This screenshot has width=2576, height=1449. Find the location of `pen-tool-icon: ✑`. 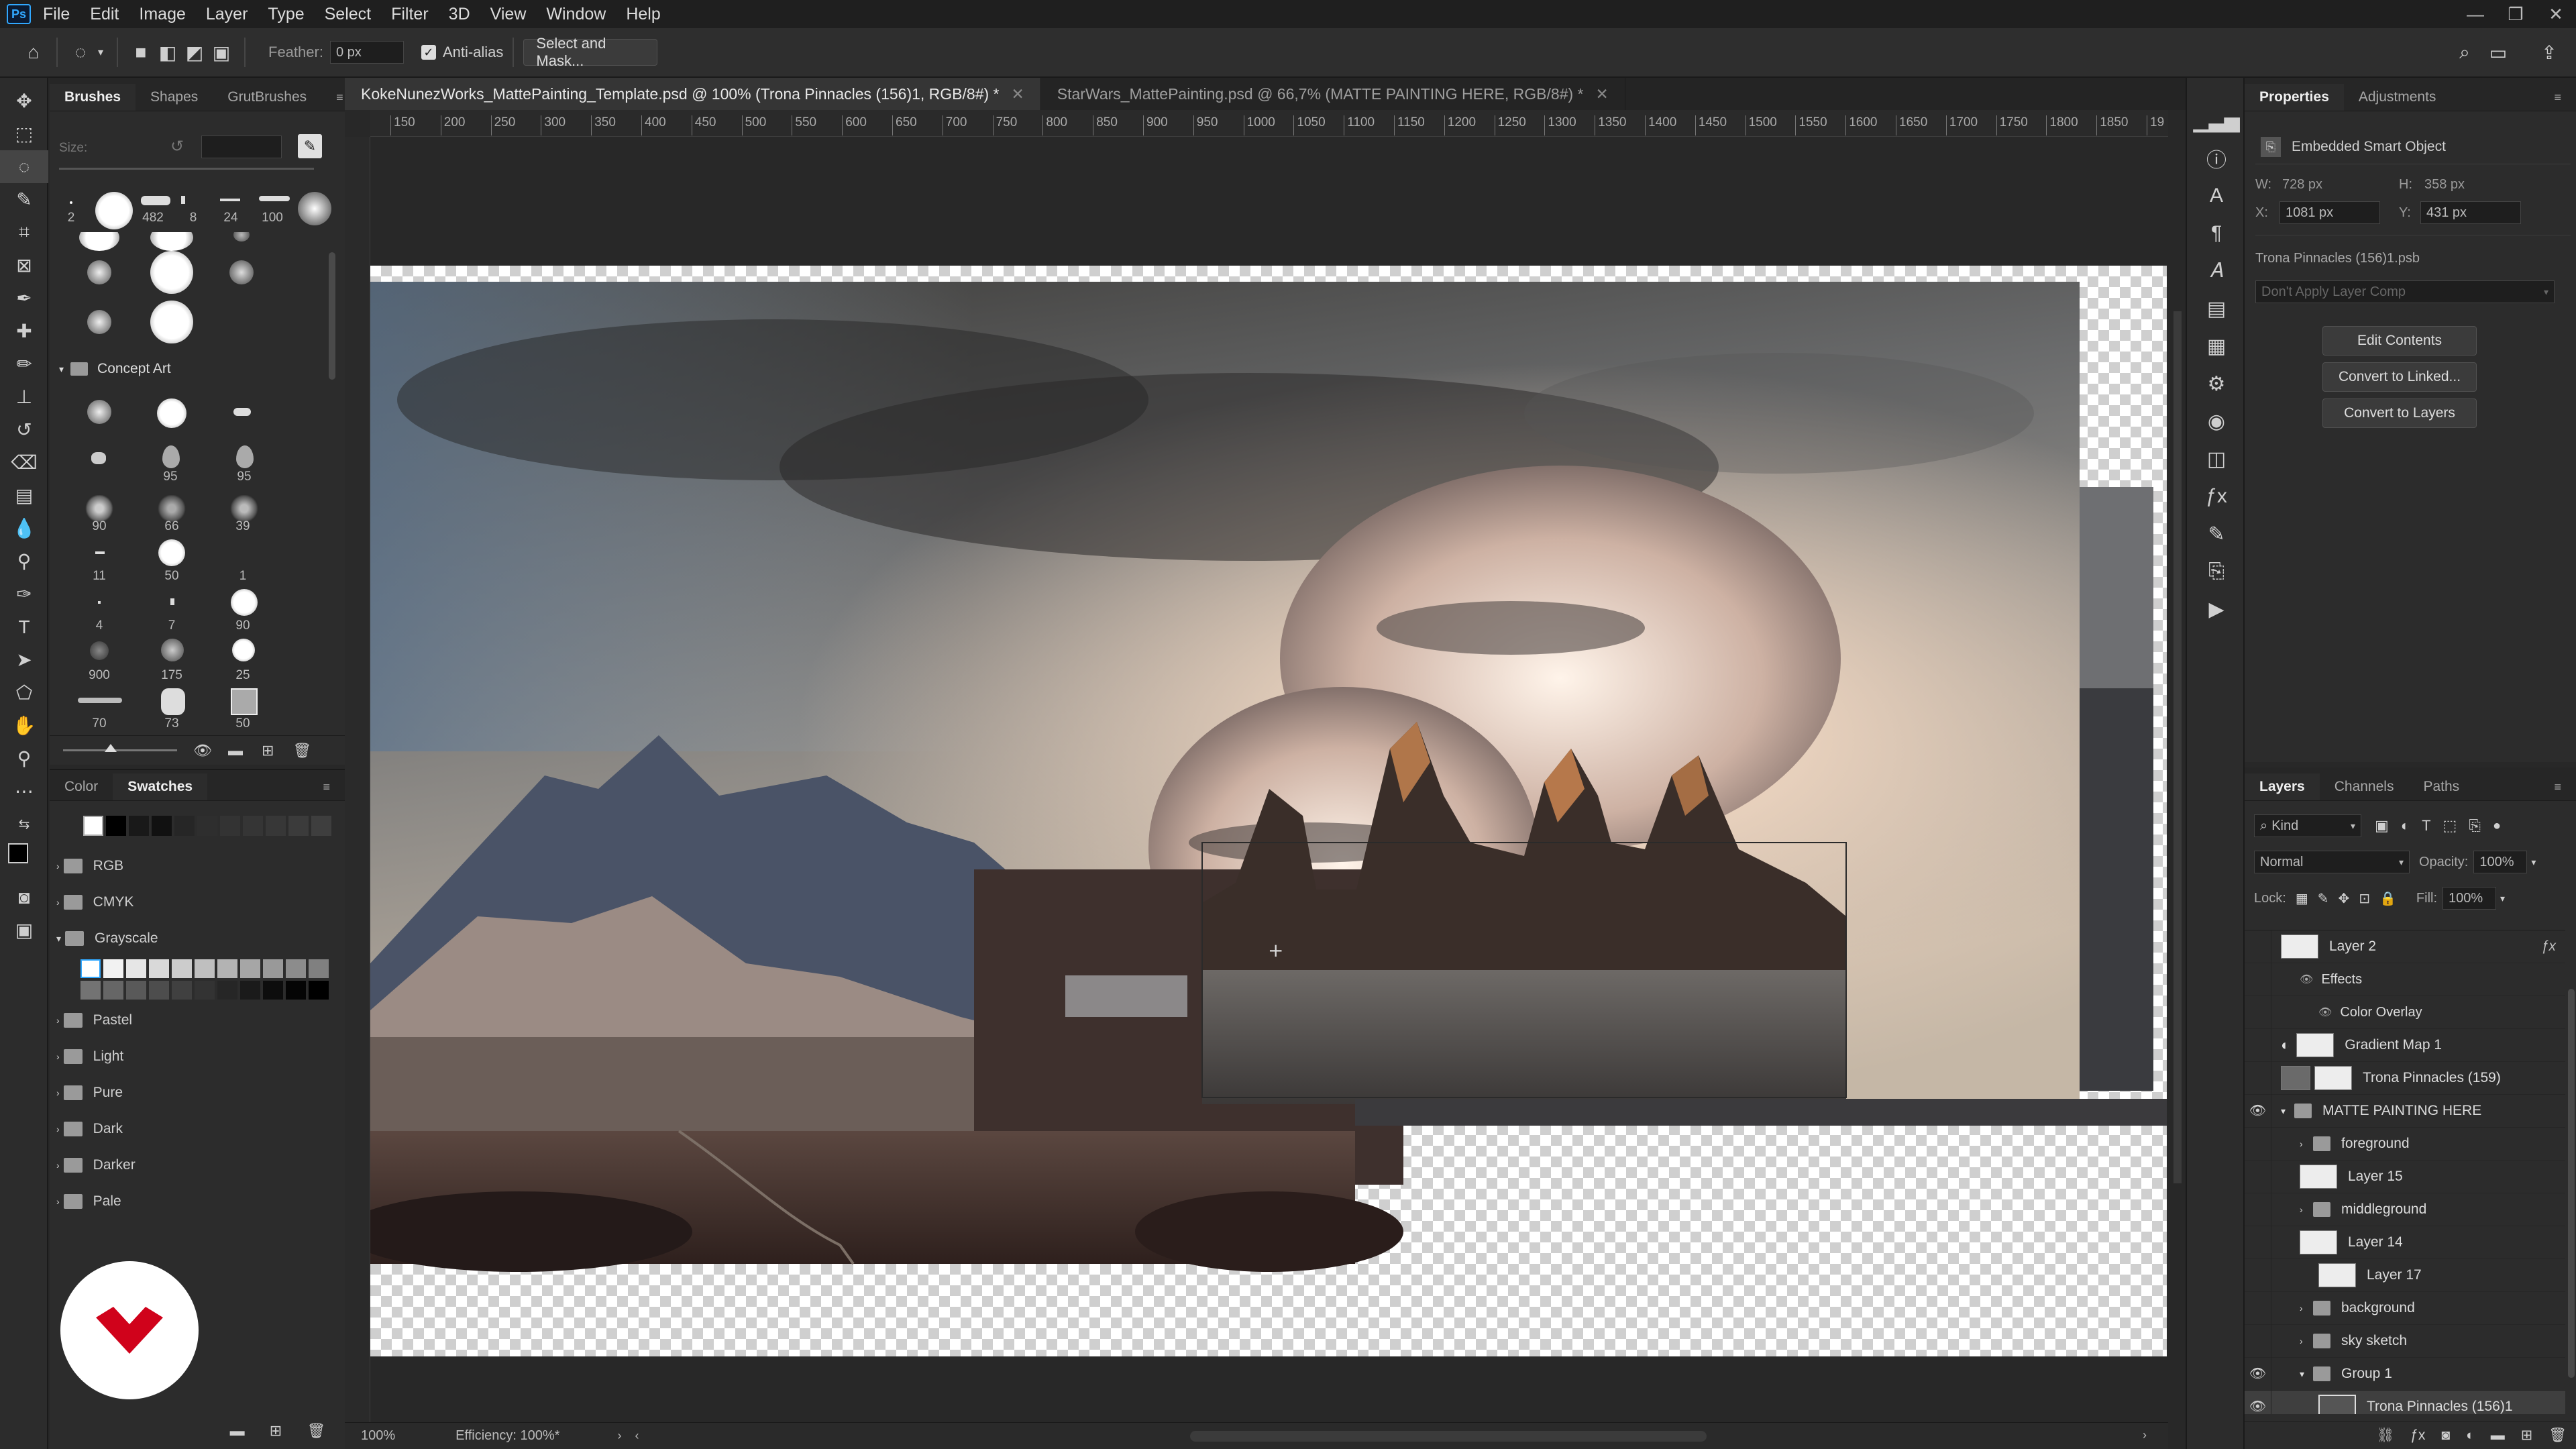

pen-tool-icon: ✑ is located at coordinates (24, 594).